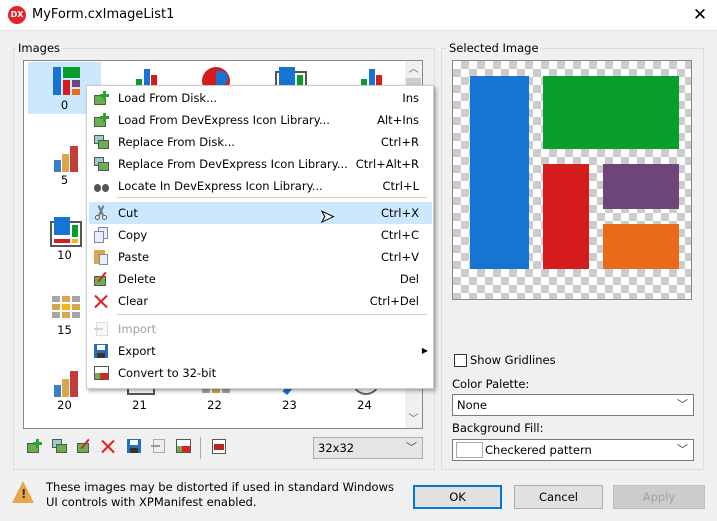 The height and width of the screenshot is (521, 717). Describe the element at coordinates (101, 257) in the screenshot. I see `paste-icon` at that location.